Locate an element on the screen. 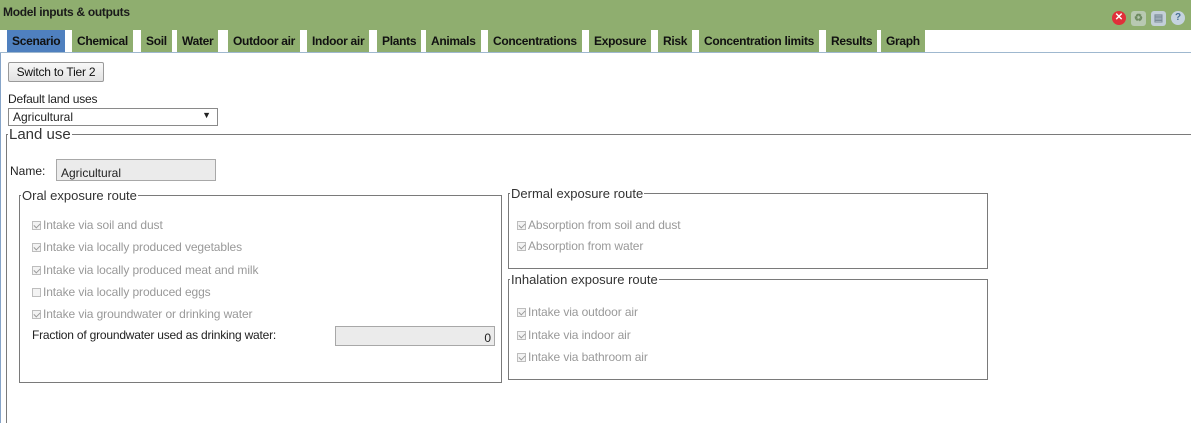 The height and width of the screenshot is (423, 1191). tab-concentrations: Concentrations is located at coordinates (535, 41).